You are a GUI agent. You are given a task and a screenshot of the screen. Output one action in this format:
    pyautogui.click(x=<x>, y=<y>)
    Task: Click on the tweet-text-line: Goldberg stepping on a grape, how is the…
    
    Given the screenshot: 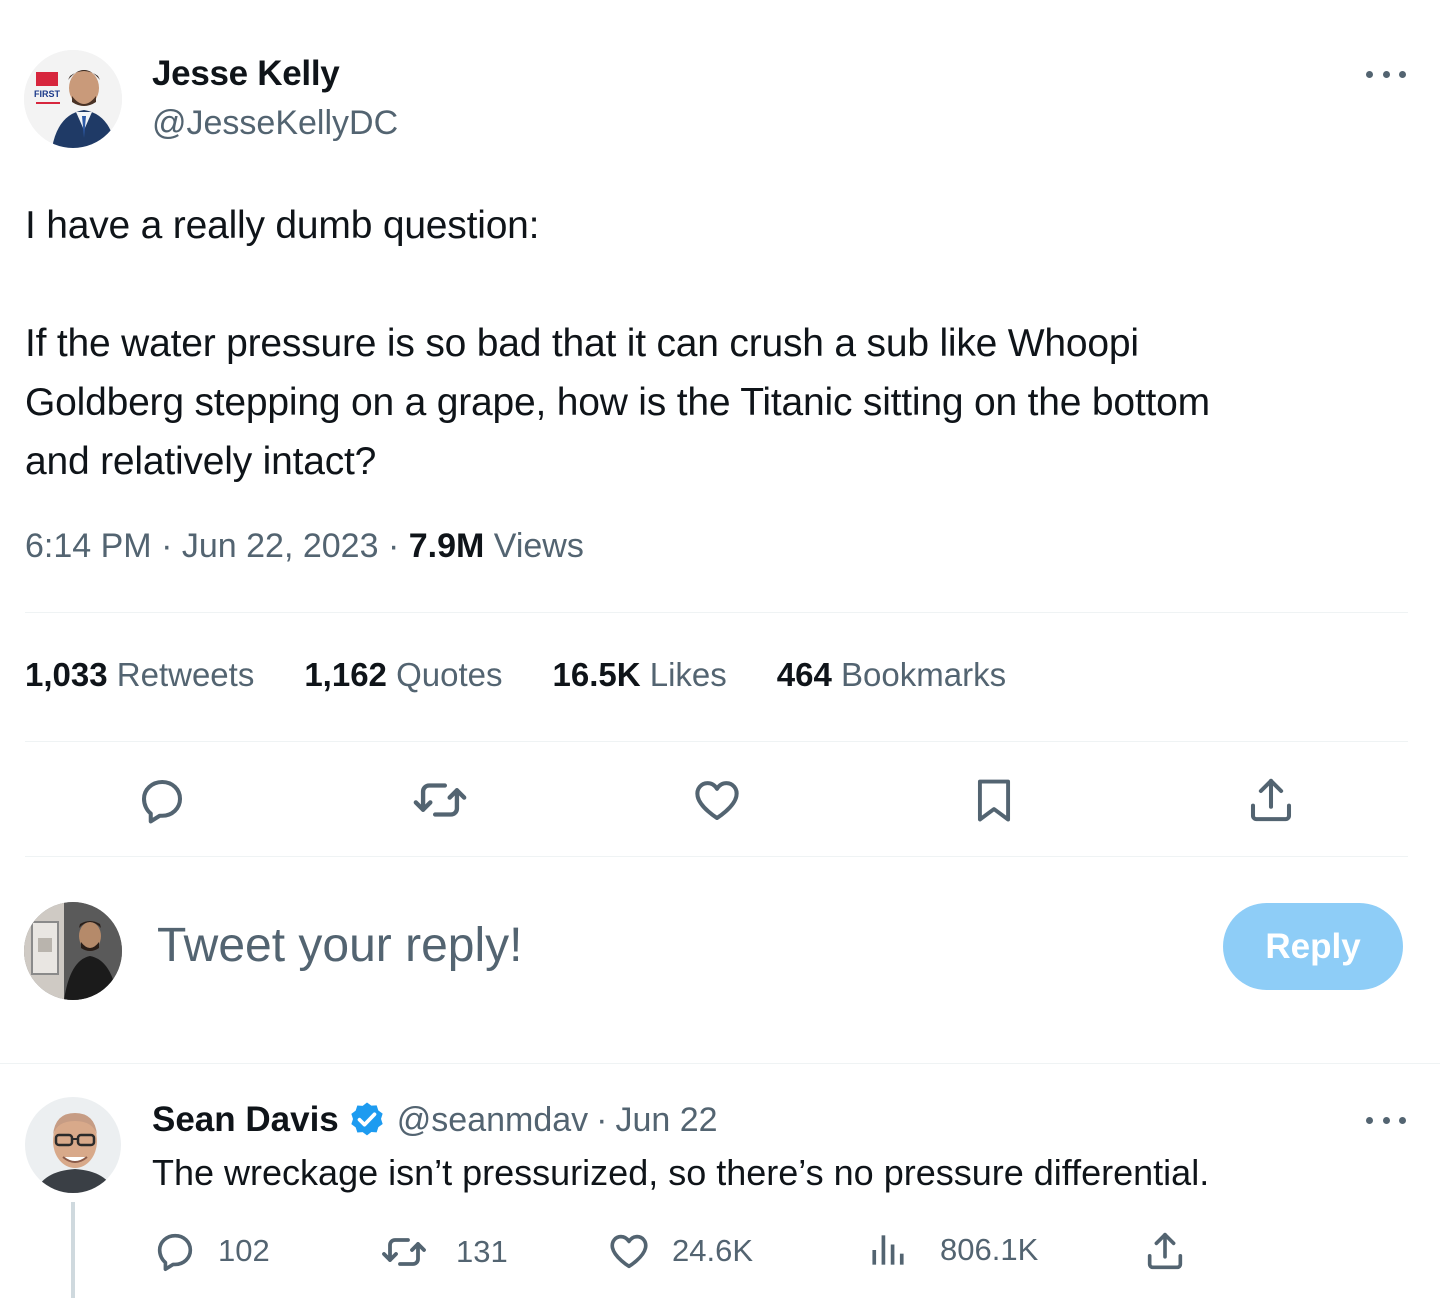 What is the action you would take?
    pyautogui.click(x=617, y=402)
    